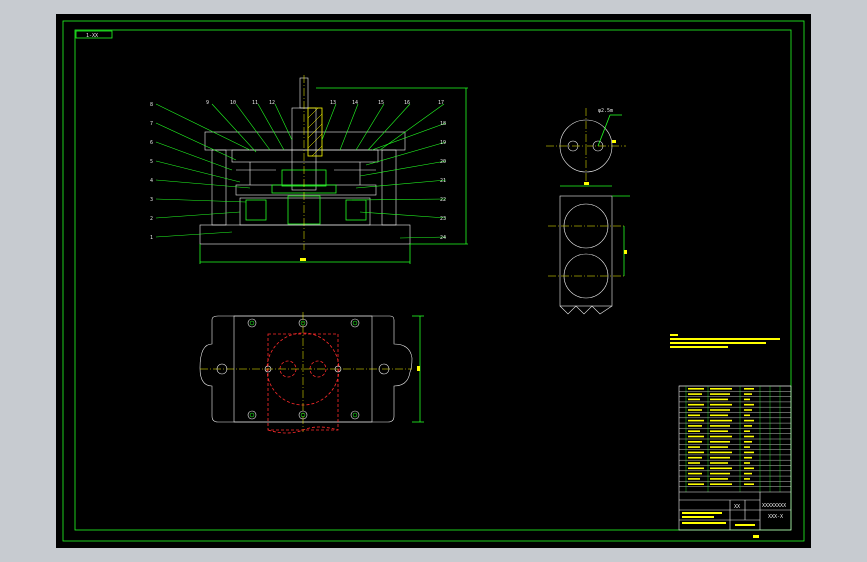  Describe the element at coordinates (207, 103) in the screenshot. I see `balloon-label-9: 9` at that location.